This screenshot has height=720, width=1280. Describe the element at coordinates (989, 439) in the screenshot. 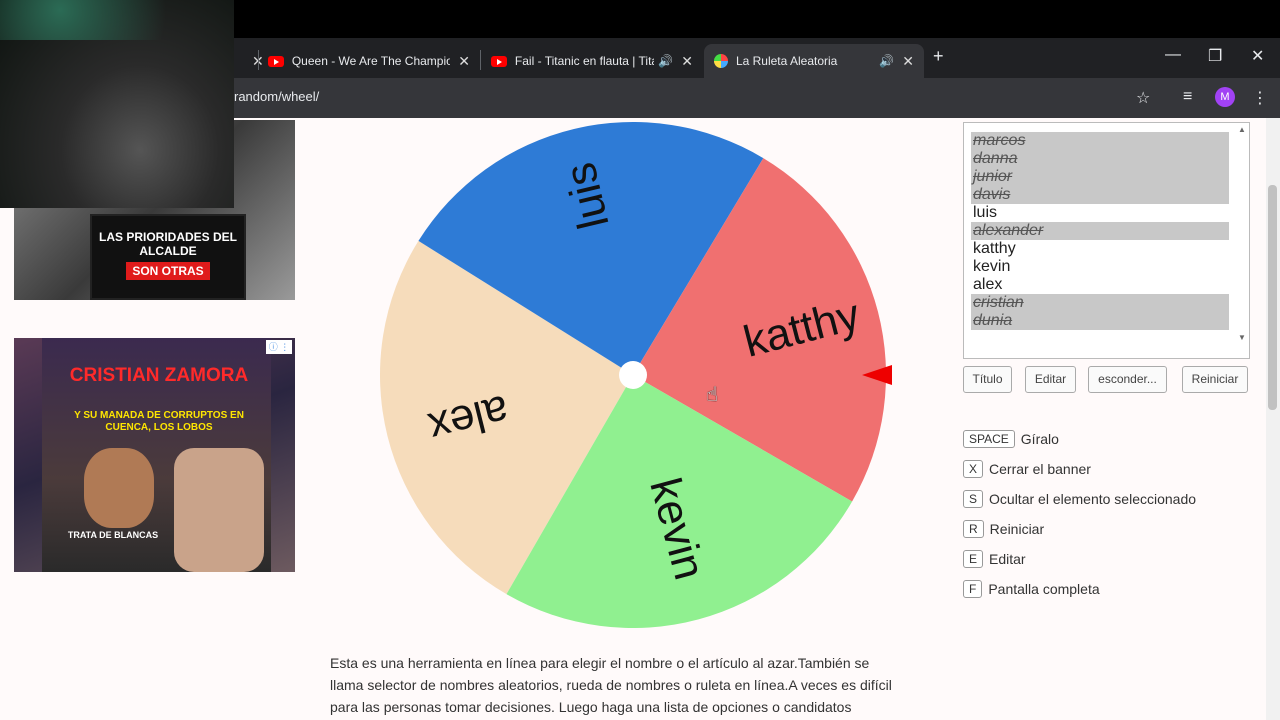

I see `shortcut-key: SPACE` at that location.